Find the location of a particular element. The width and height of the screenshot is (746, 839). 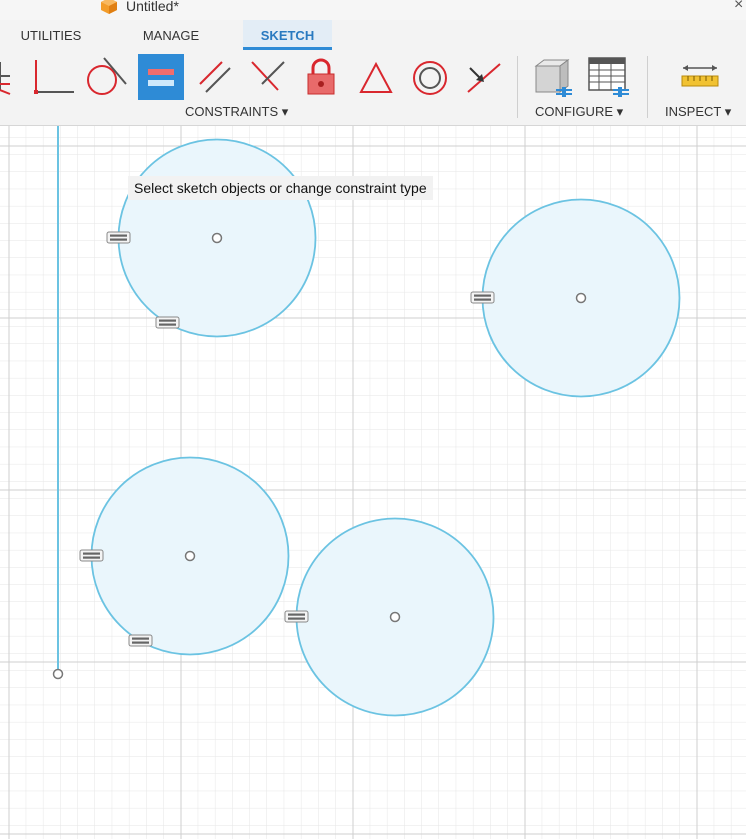

title-bar: Untitled* × is located at coordinates (373, 10).